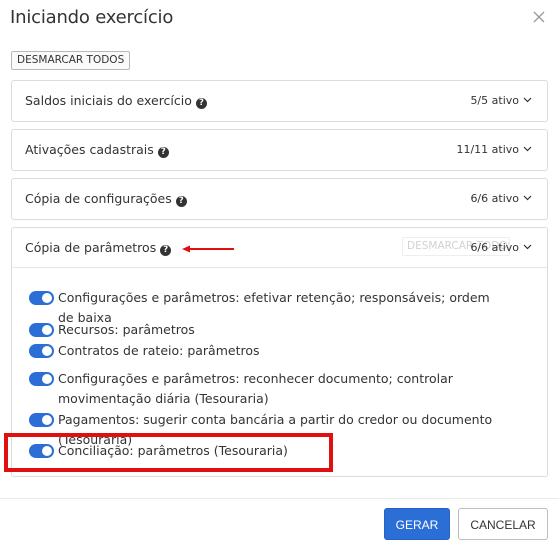 The width and height of the screenshot is (559, 544). I want to click on panel-title-text: Cópia de configurações, so click(98, 198).